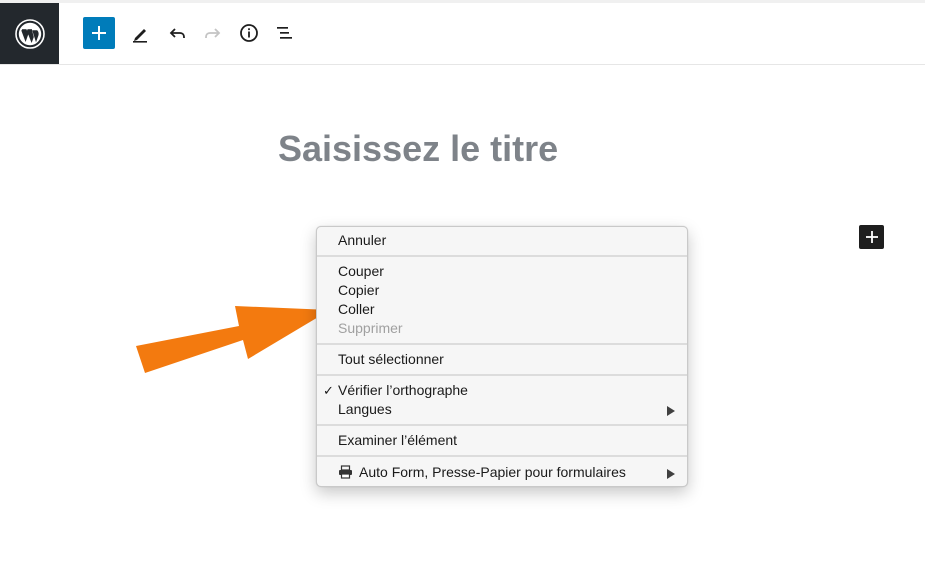 The height and width of the screenshot is (583, 925). What do you see at coordinates (502, 359) in the screenshot?
I see `menu-item-tout-selectionner: Tout sélectionner` at bounding box center [502, 359].